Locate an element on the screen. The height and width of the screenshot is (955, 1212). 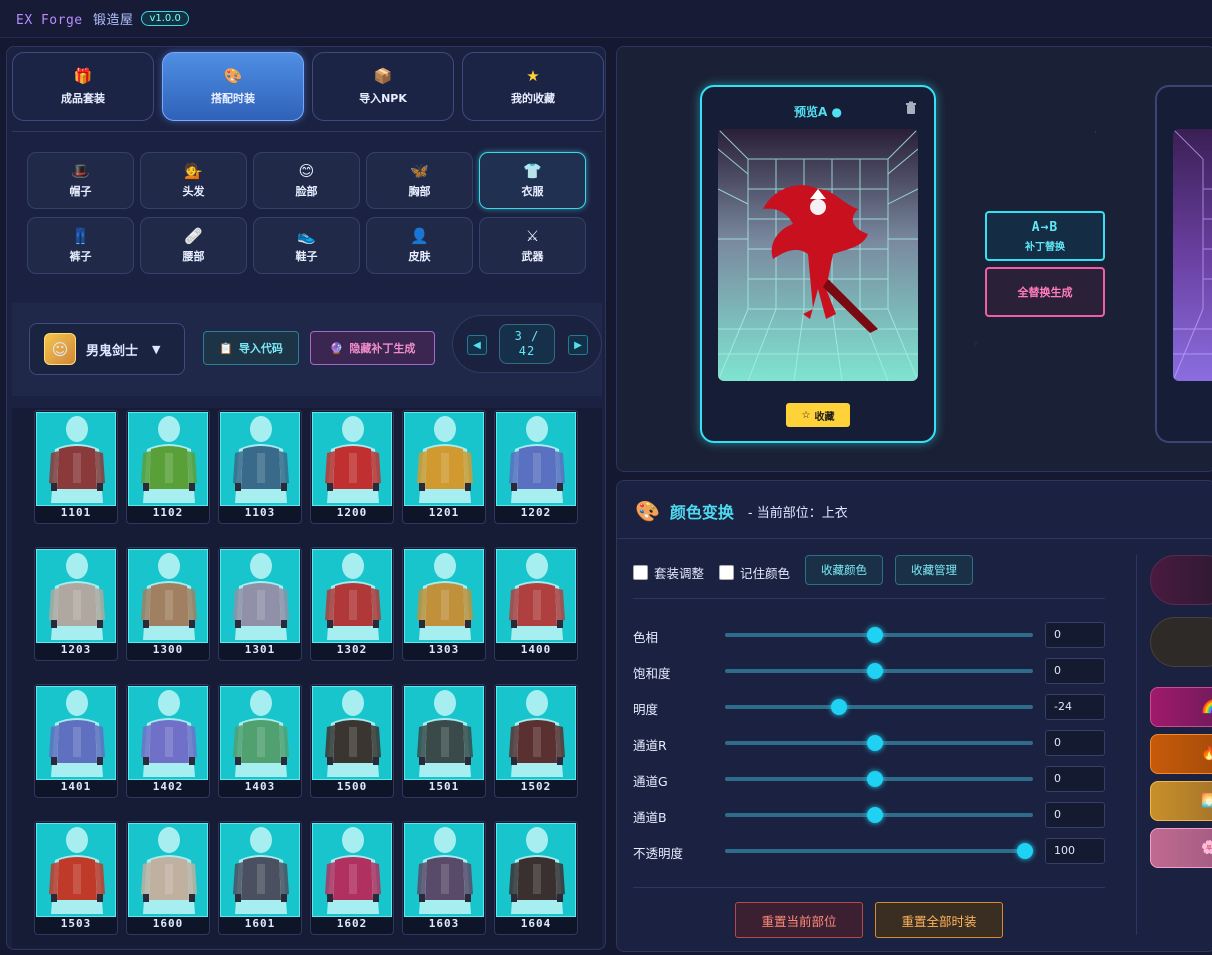
outfit-item: 1400 is located at coordinates (536, 604).